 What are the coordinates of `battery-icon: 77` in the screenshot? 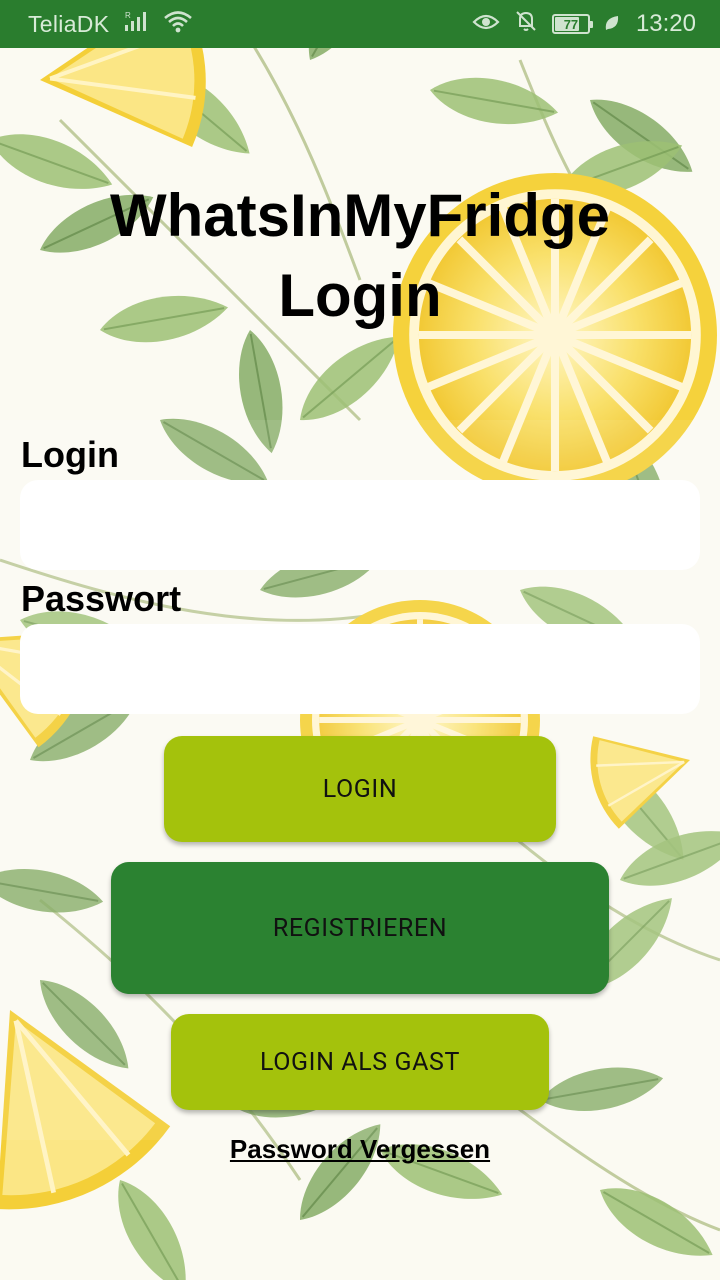 It's located at (572, 24).